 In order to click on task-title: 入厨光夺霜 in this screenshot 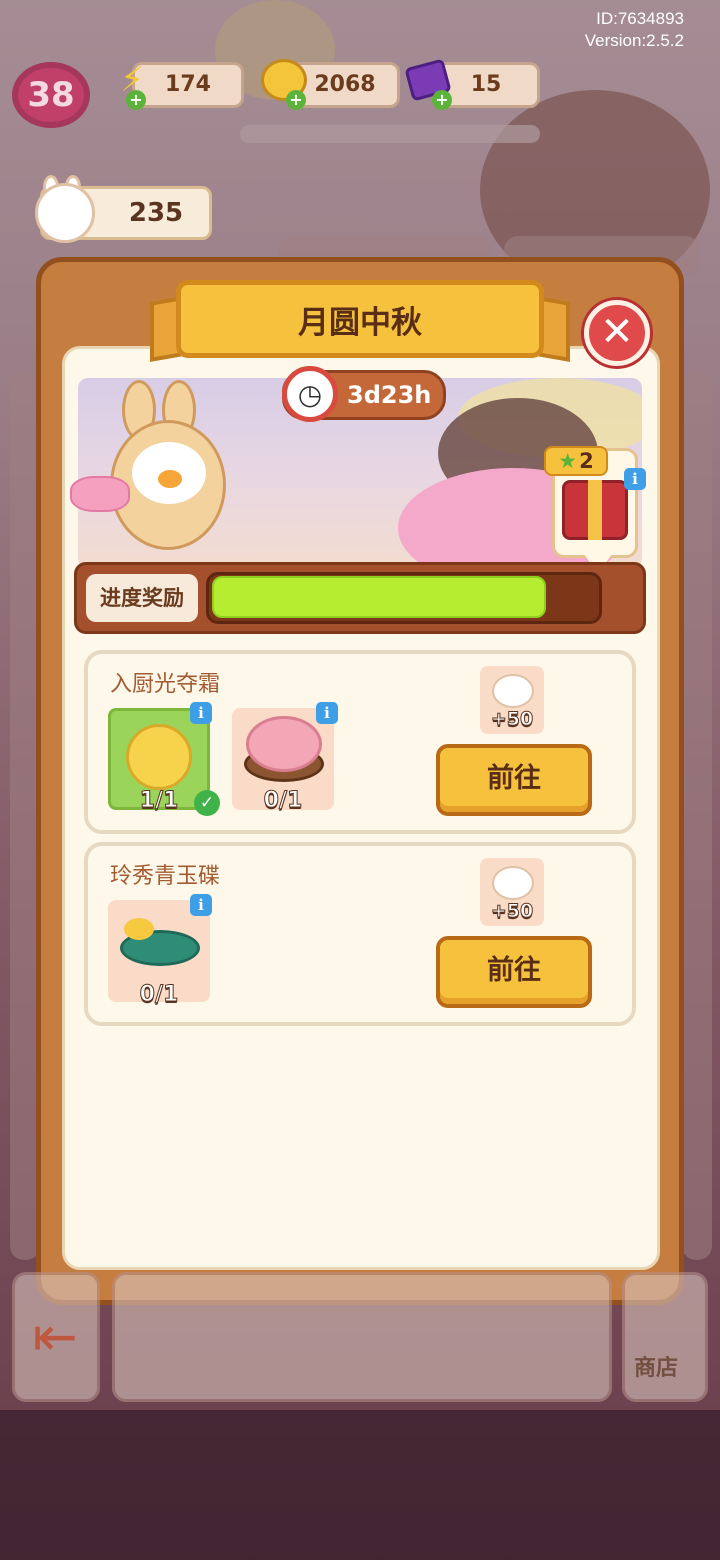, I will do `click(165, 684)`.